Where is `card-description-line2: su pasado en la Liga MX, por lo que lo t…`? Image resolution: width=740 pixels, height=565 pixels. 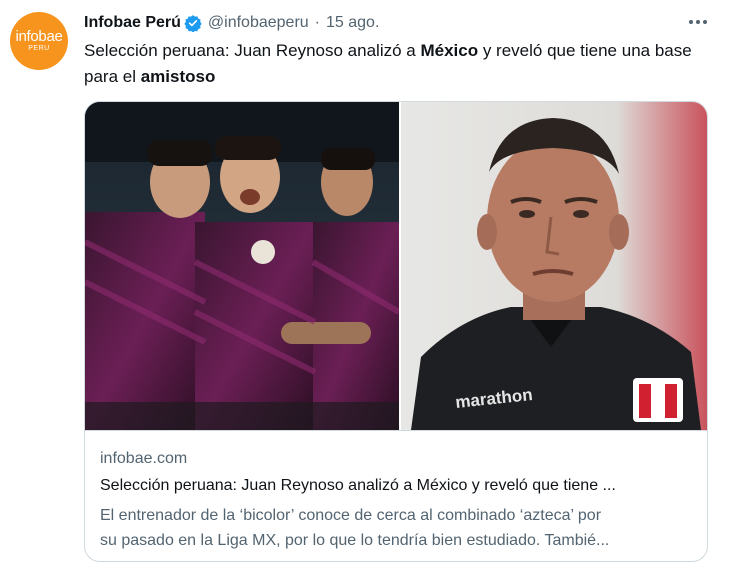 card-description-line2: su pasado en la Liga MX, por lo que lo t… is located at coordinates (355, 540).